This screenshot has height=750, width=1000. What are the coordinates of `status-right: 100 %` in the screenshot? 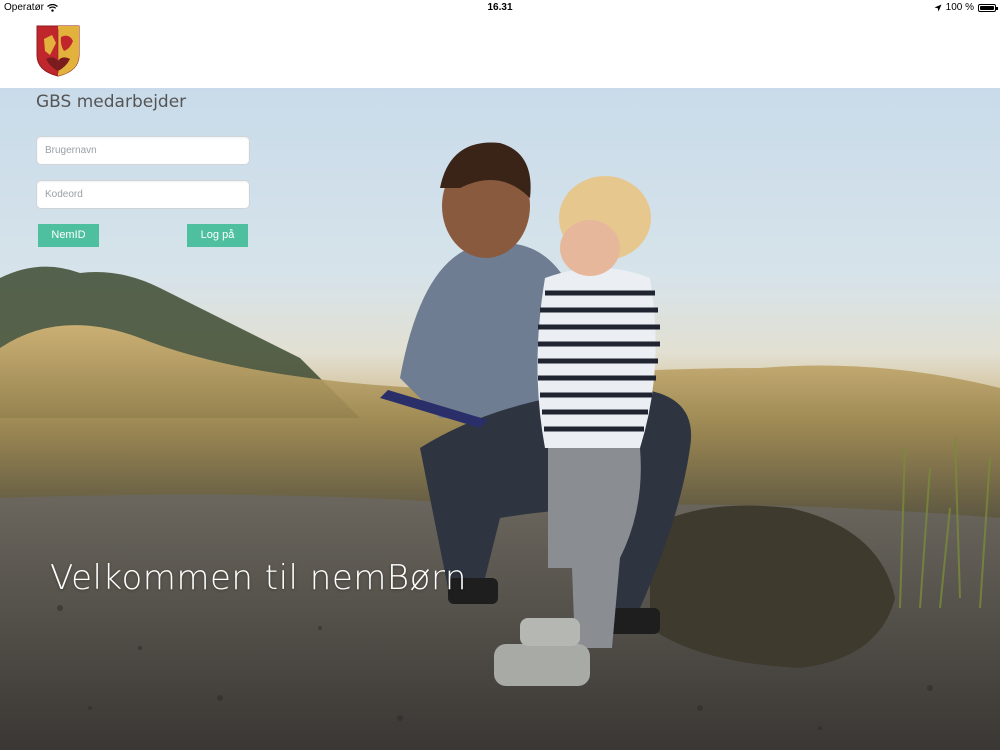 It's located at (966, 7).